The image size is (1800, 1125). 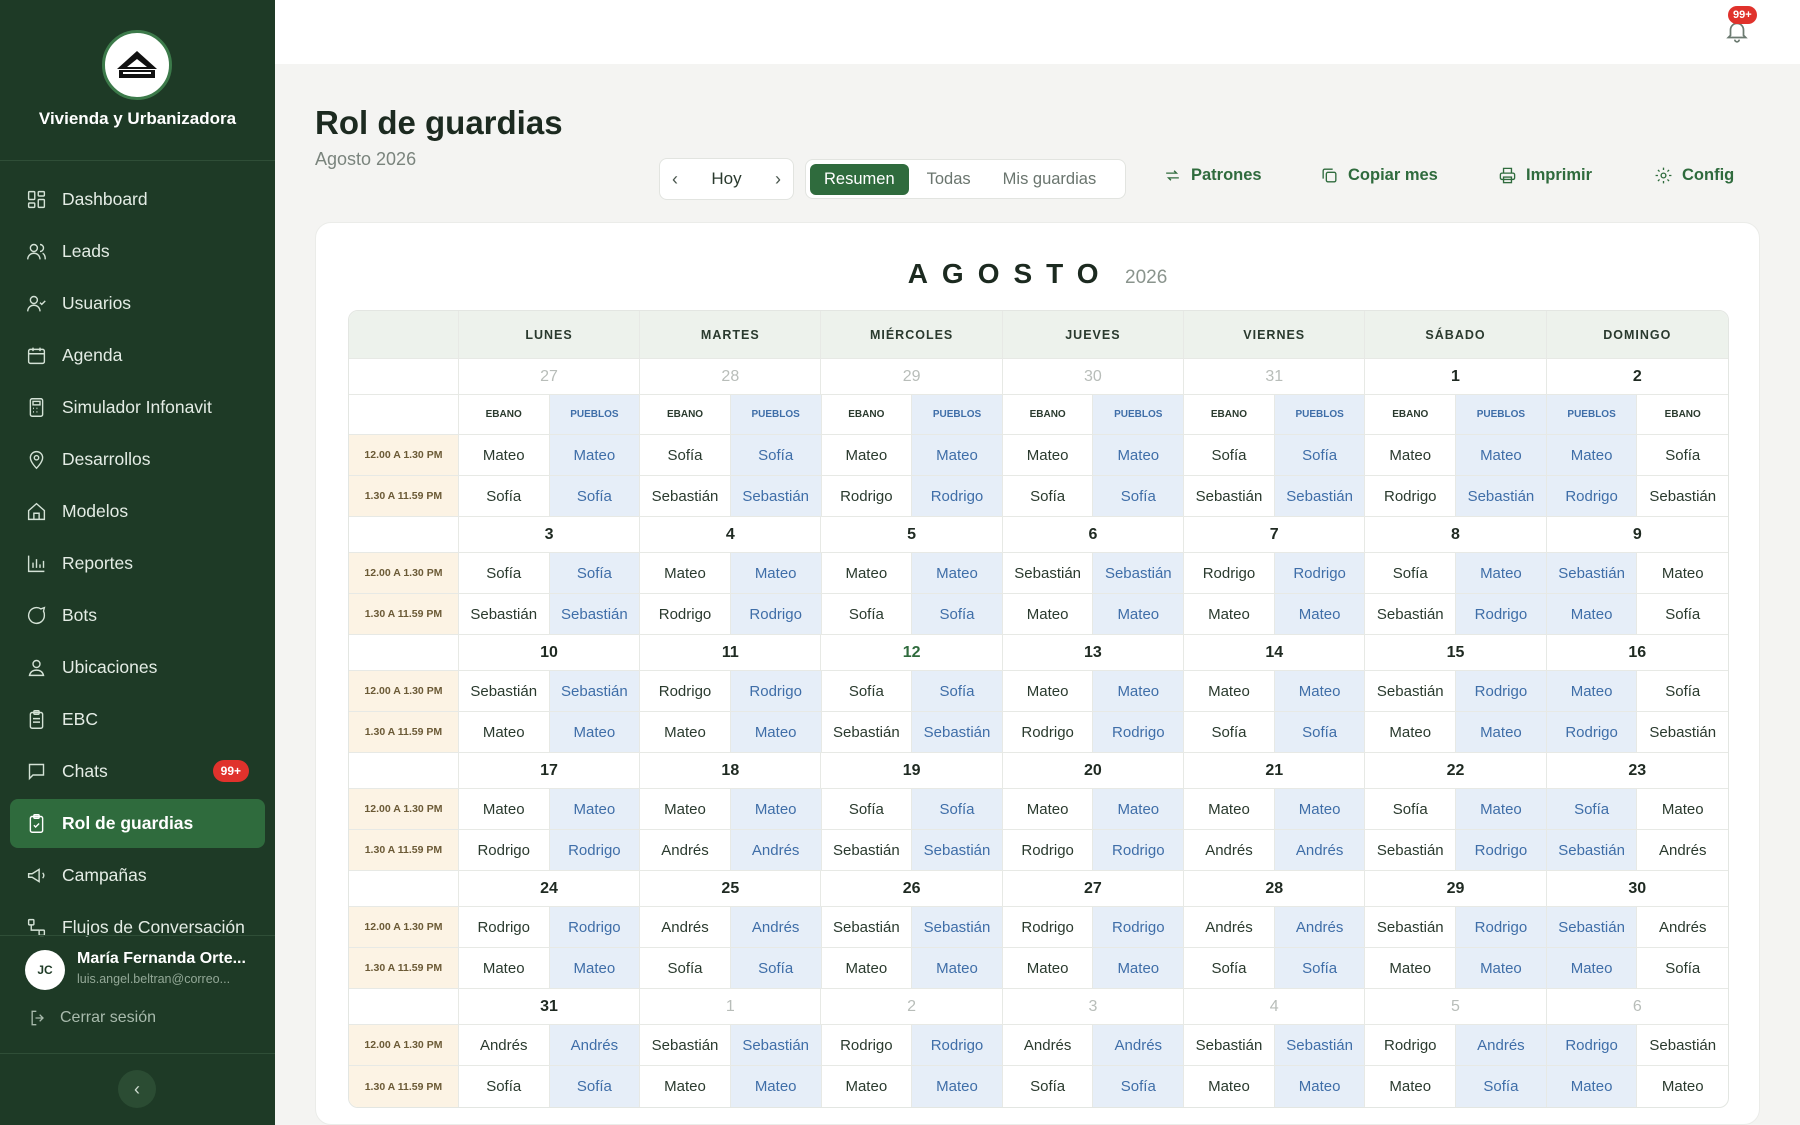 What do you see at coordinates (731, 888) in the screenshot?
I see `day-number: 25` at bounding box center [731, 888].